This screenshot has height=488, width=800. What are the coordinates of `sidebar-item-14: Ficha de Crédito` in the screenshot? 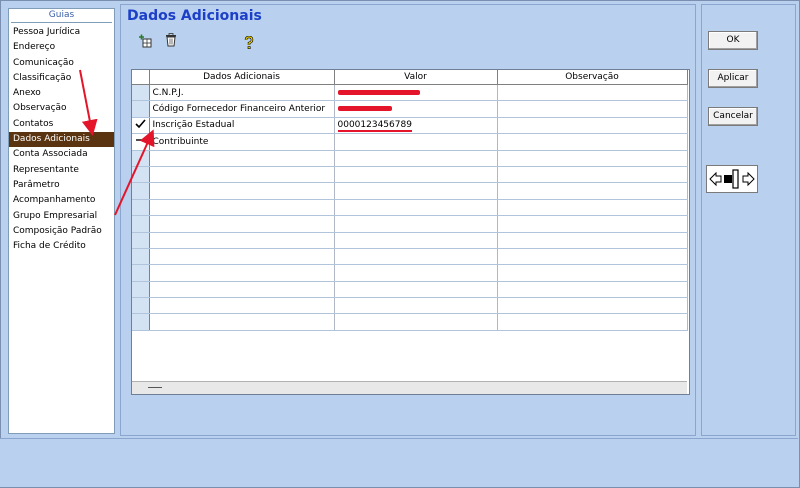 It's located at (61, 246).